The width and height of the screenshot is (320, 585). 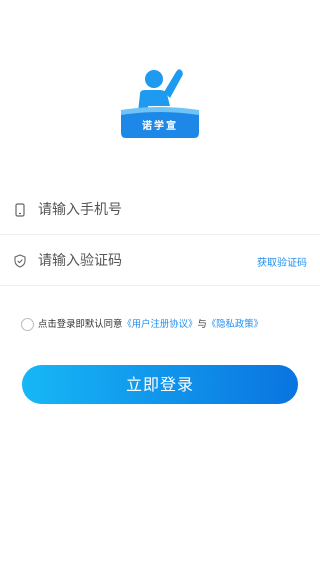 I want to click on logo-text: 诺学宣, so click(x=160, y=126).